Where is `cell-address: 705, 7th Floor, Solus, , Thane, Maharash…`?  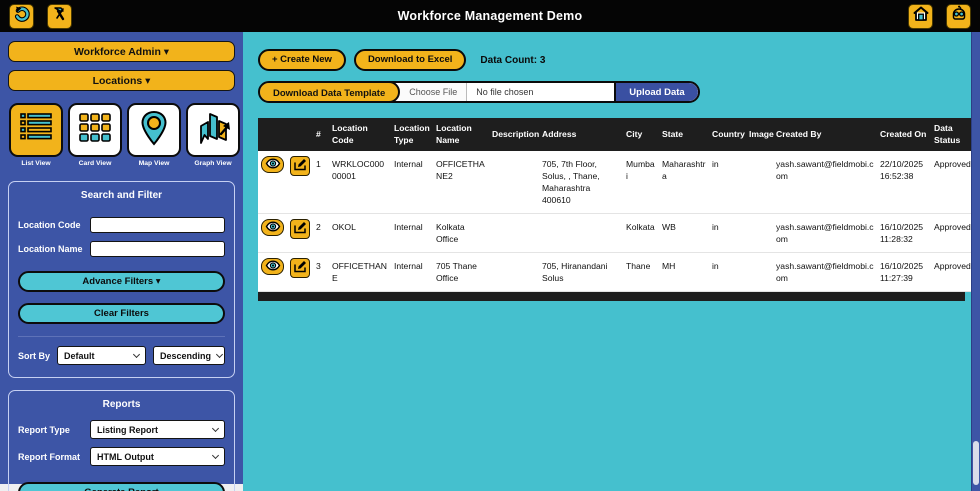 cell-address: 705, 7th Floor, Solus, , Thane, Maharash… is located at coordinates (581, 183).